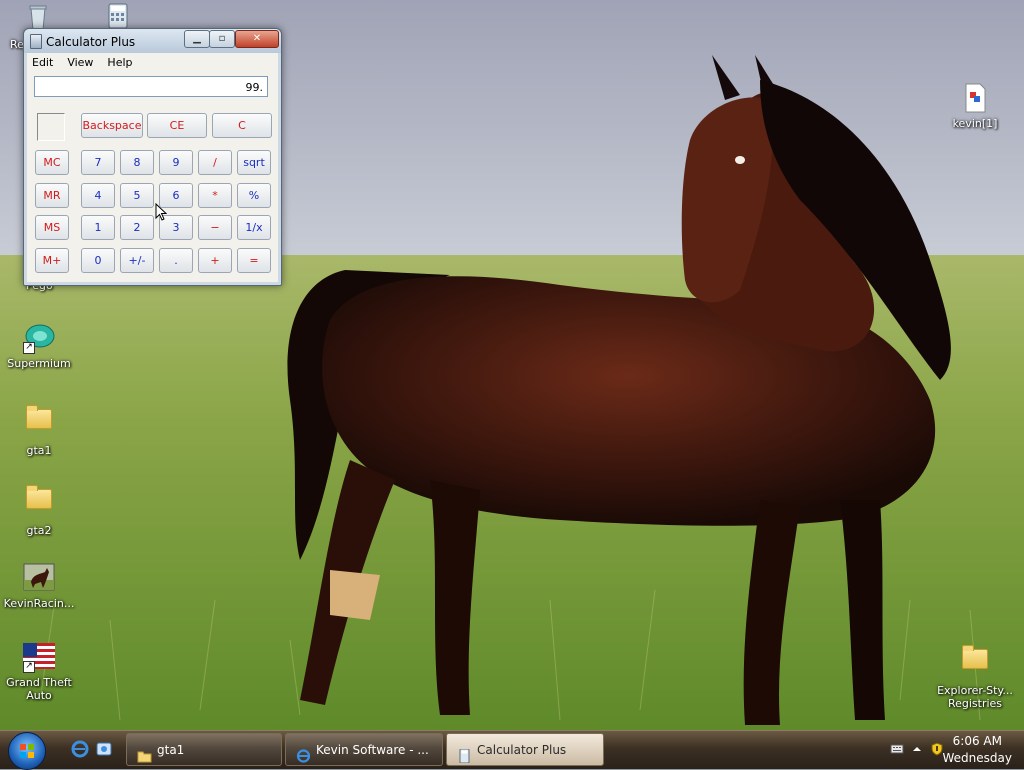  I want to click on subtract-button: −, so click(215, 227).